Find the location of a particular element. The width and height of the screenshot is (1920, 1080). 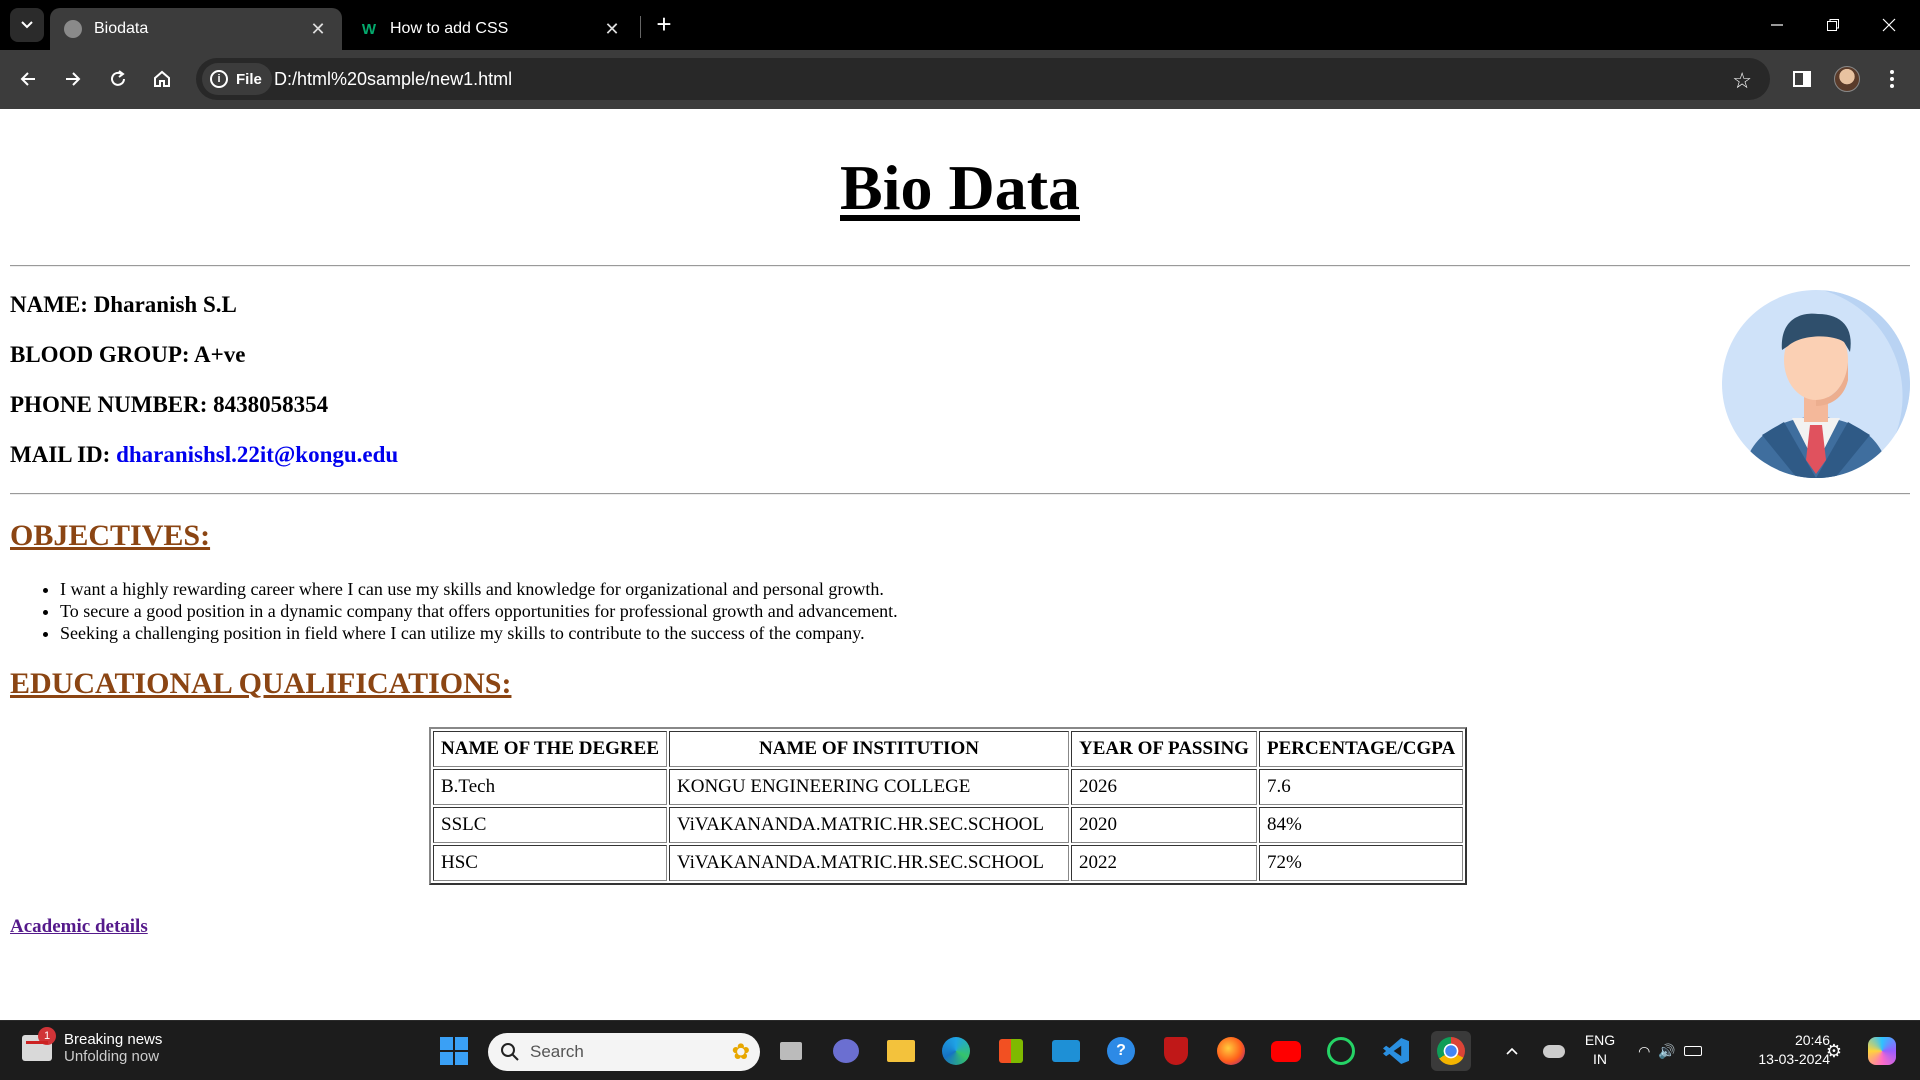

table-cell: B.Tech is located at coordinates (550, 787).